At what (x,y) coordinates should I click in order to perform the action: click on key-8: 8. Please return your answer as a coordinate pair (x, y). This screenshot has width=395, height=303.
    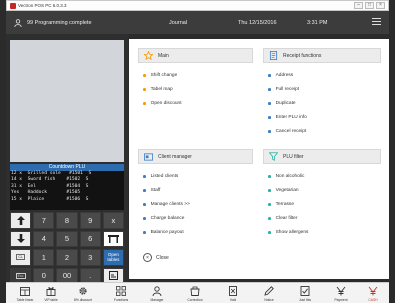
    Looking at the image, I should click on (67, 220).